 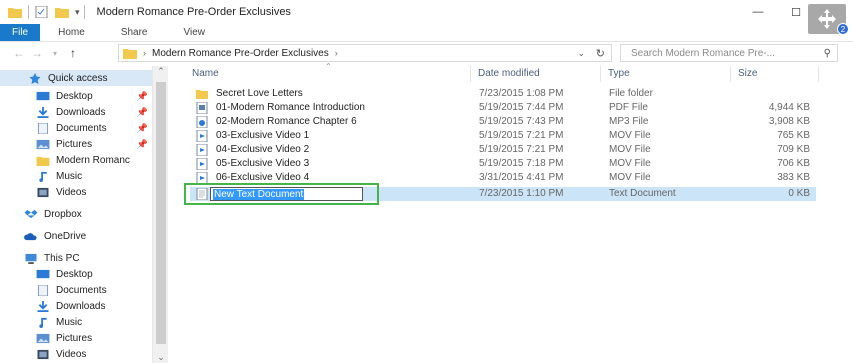 What do you see at coordinates (581, 53) in the screenshot?
I see `address-dropdown-icon: ⌄` at bounding box center [581, 53].